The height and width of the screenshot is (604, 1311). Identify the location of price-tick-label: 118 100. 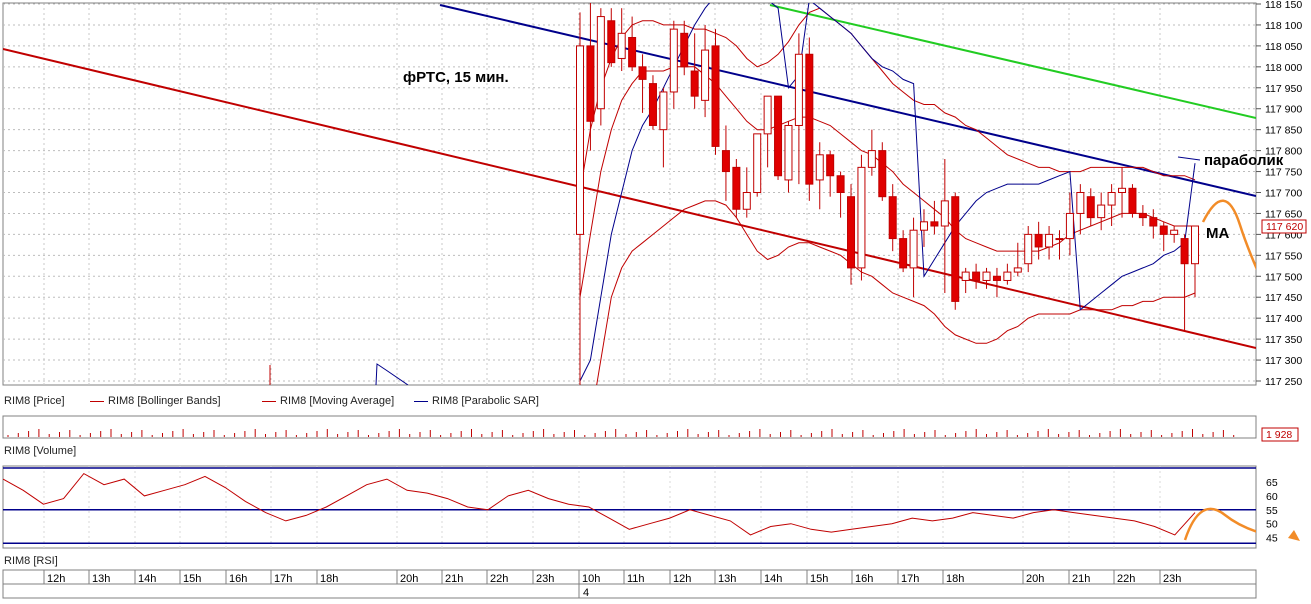
(1283, 26).